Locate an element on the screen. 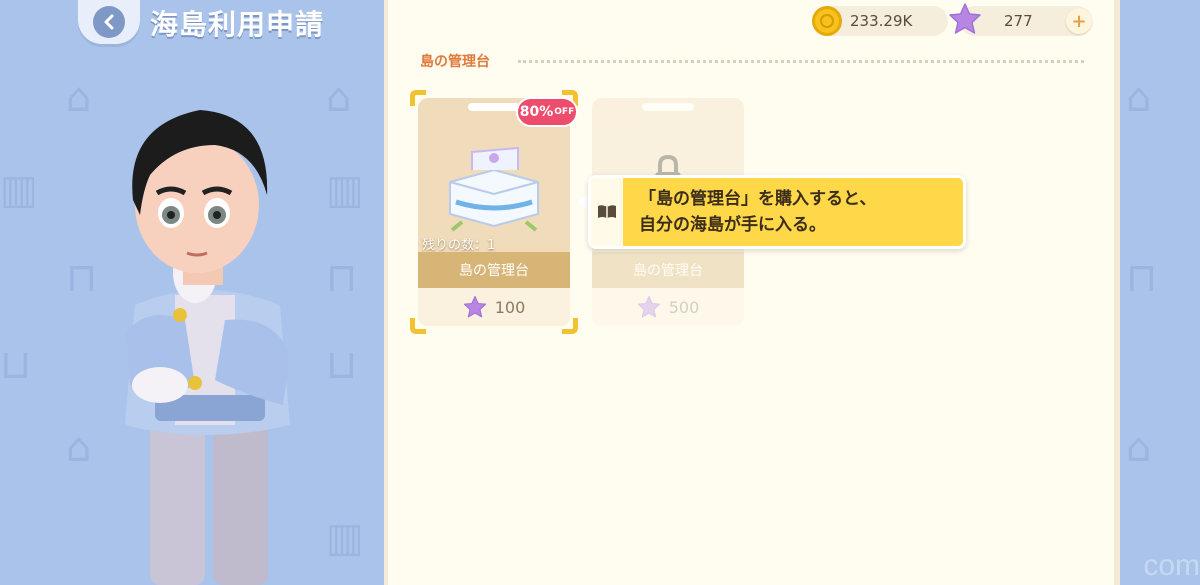 This screenshot has height=585, width=1200. back-button is located at coordinates (109, 22).